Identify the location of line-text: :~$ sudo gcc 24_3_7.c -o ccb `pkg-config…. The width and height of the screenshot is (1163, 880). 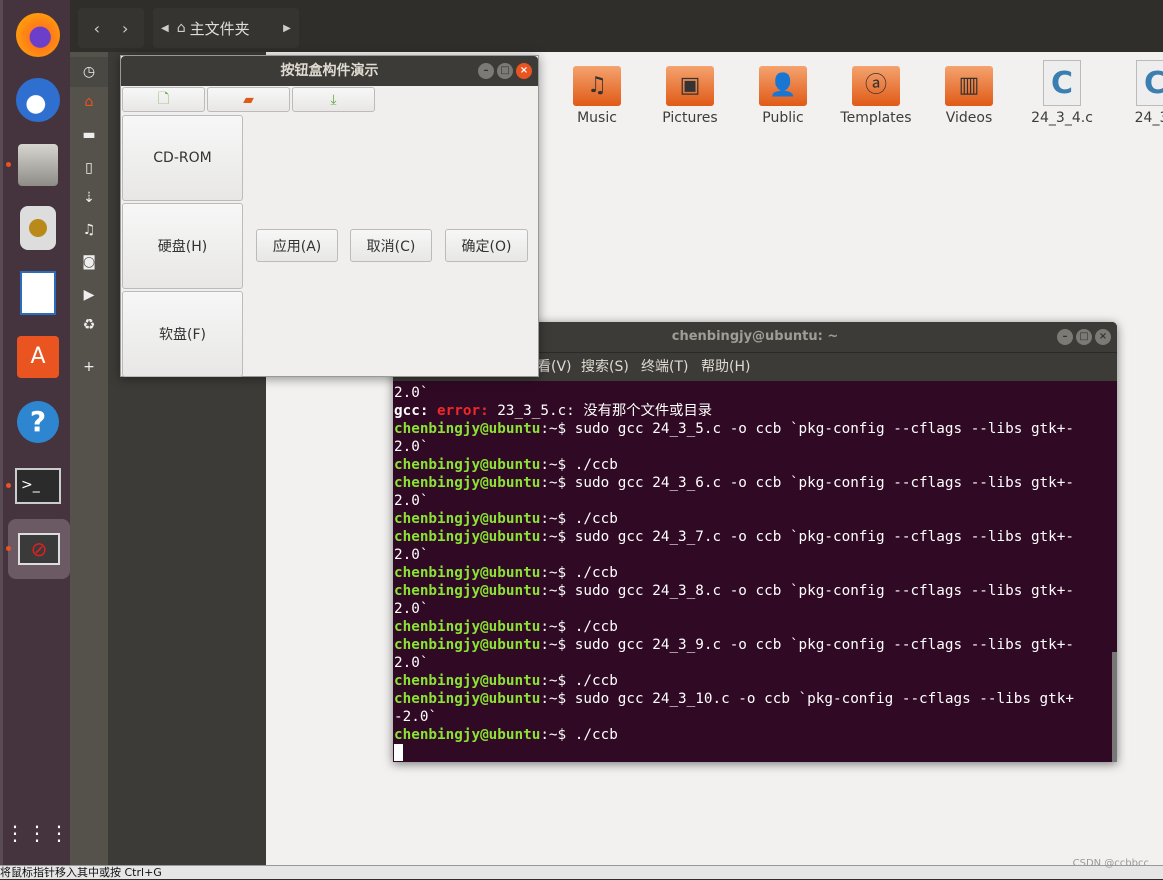
(807, 537).